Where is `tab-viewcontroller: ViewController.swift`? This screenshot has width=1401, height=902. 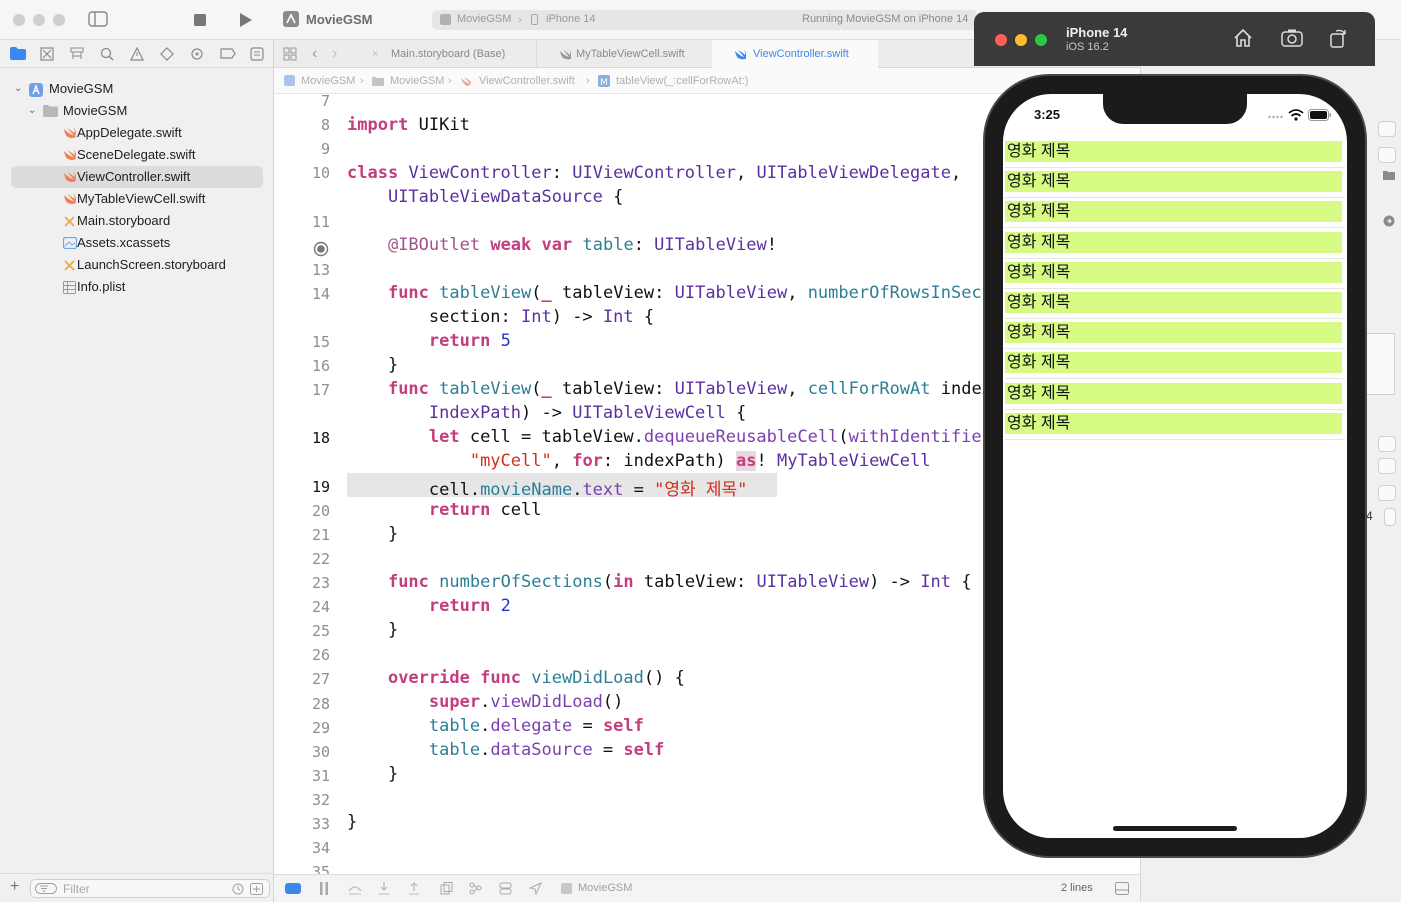 tab-viewcontroller: ViewController.swift is located at coordinates (795, 54).